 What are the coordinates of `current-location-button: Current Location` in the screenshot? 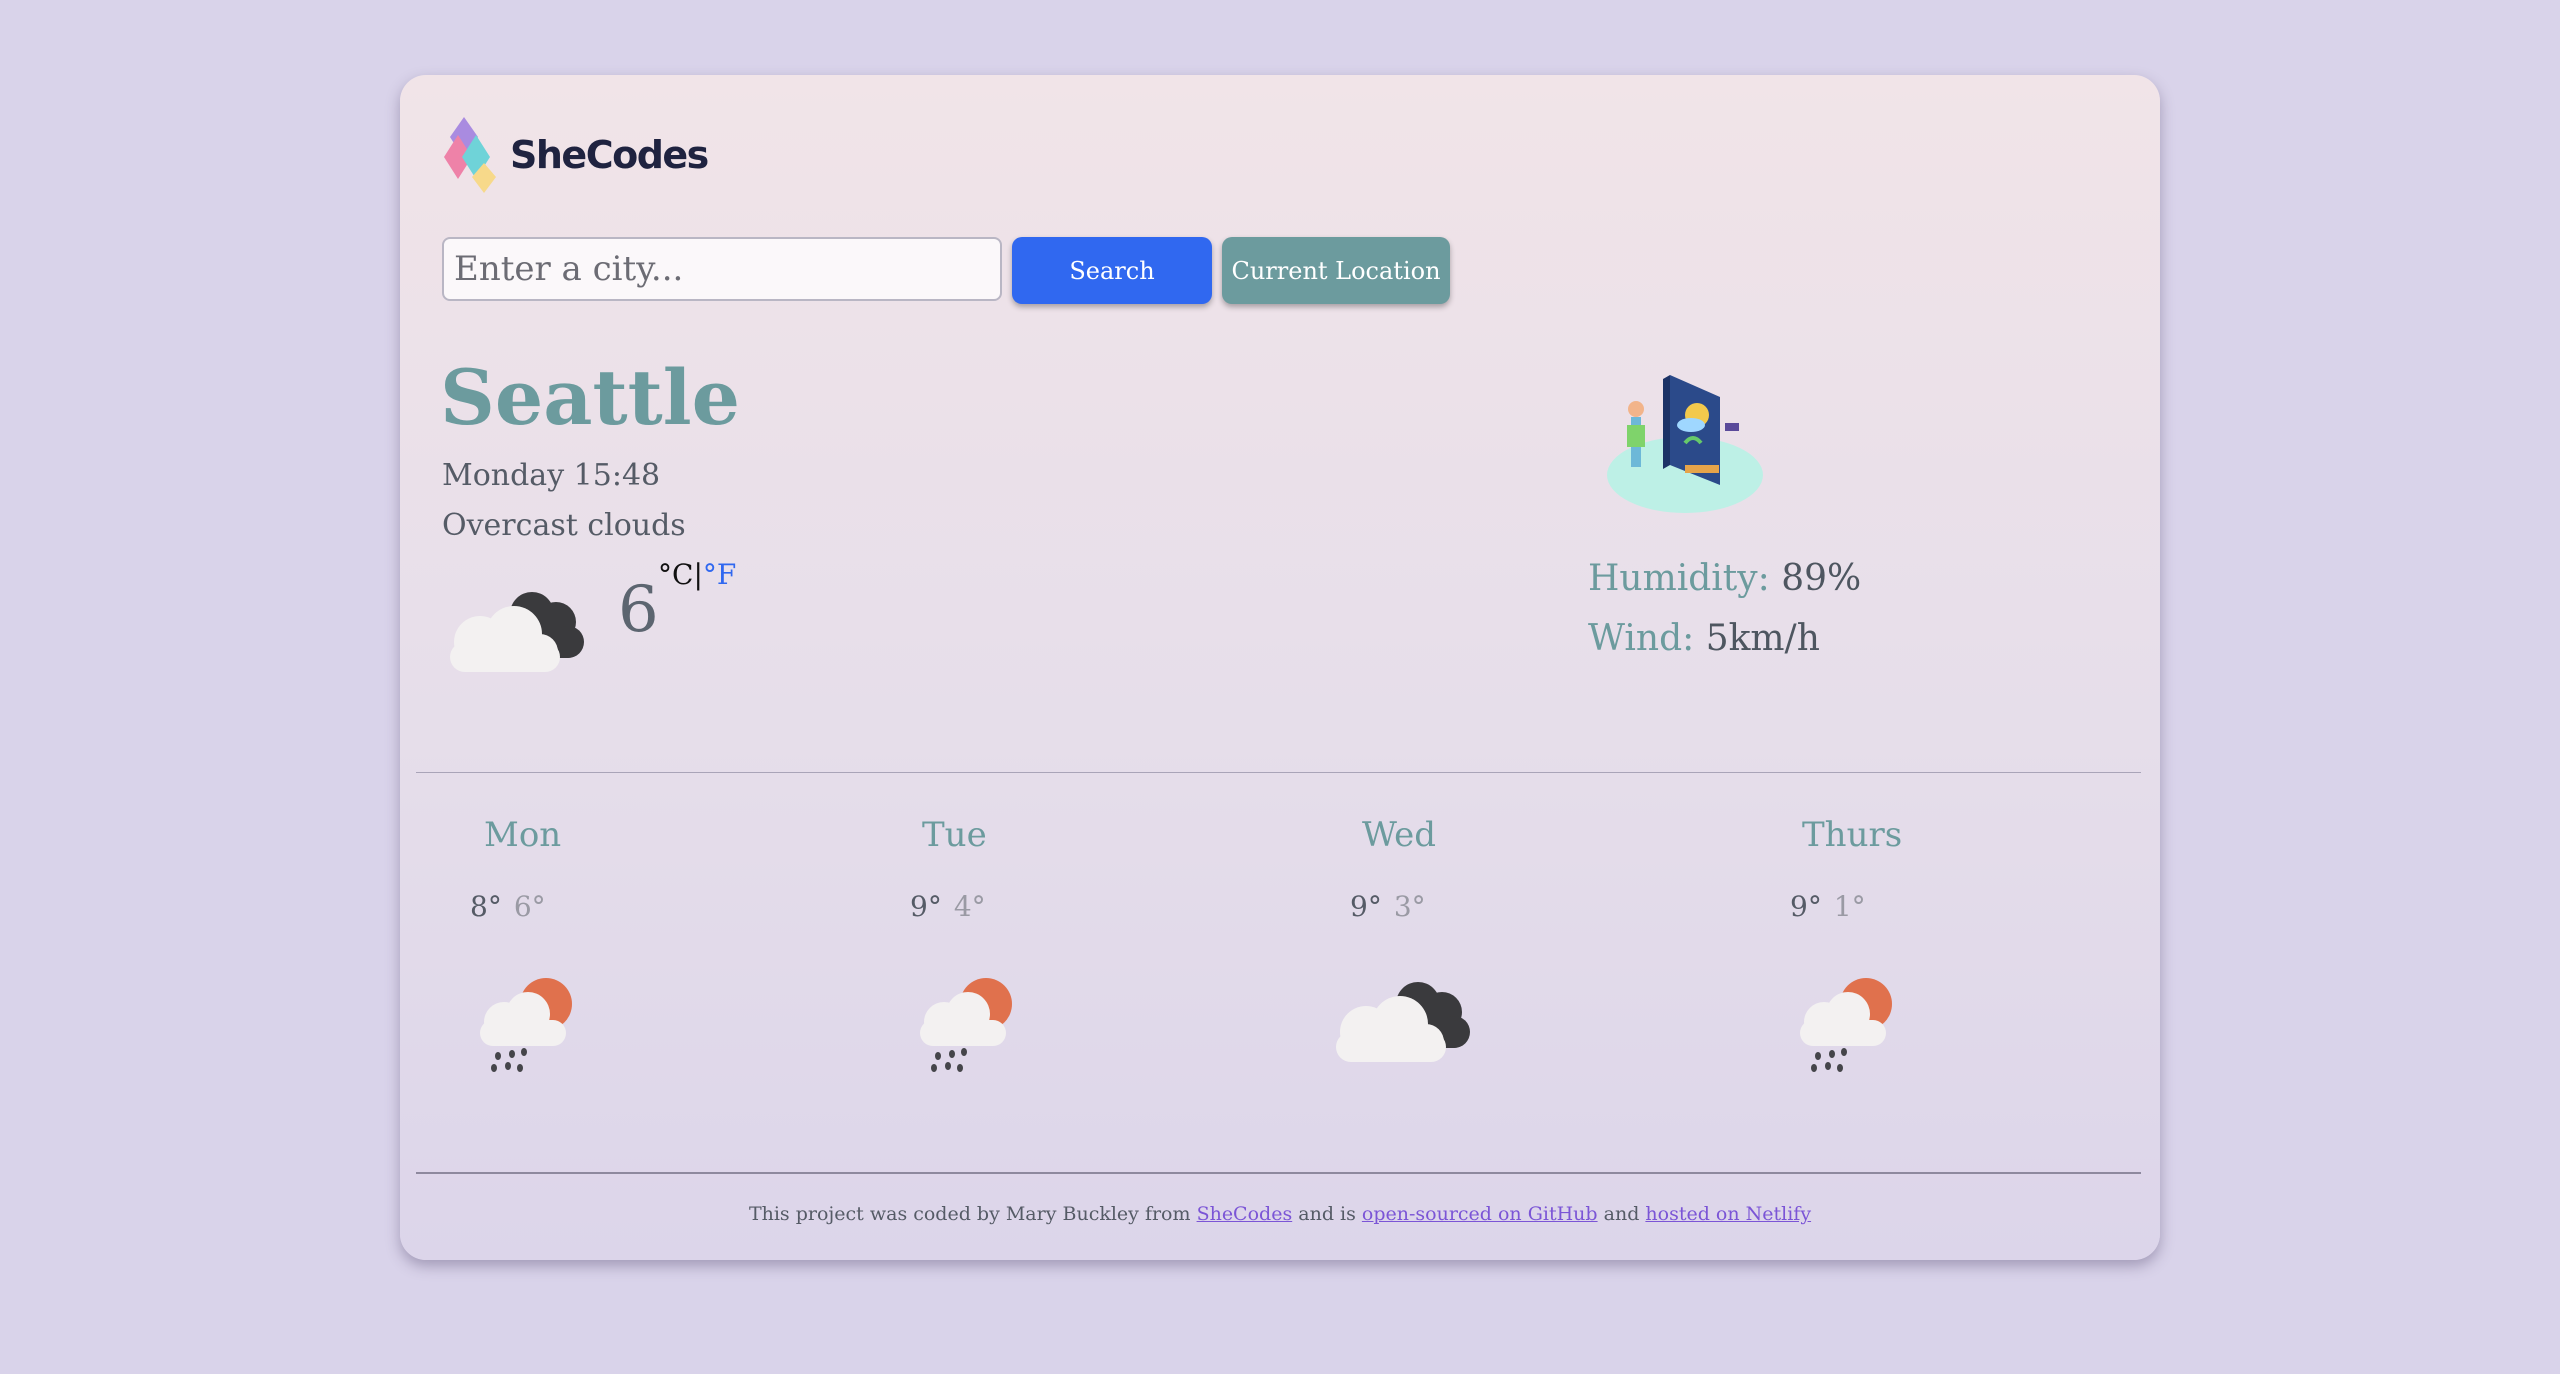 It's located at (1336, 270).